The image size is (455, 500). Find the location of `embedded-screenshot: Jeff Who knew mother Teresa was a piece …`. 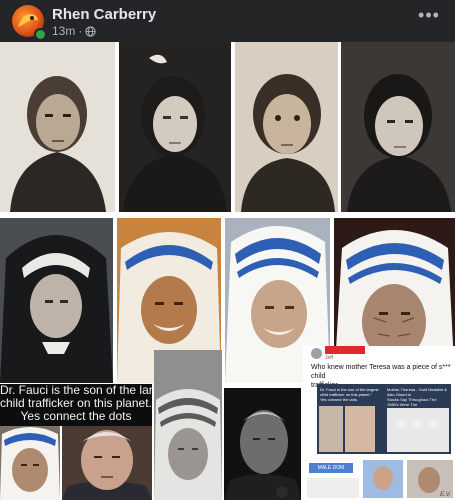

embedded-screenshot: Jeff Who knew mother Teresa was a piece … is located at coordinates (379, 423).